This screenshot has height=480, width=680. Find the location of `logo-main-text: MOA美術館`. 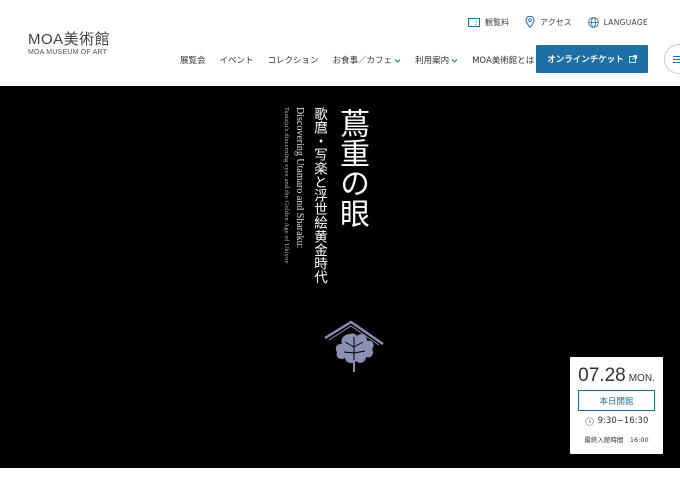

logo-main-text: MOA美術館 is located at coordinates (69, 39).